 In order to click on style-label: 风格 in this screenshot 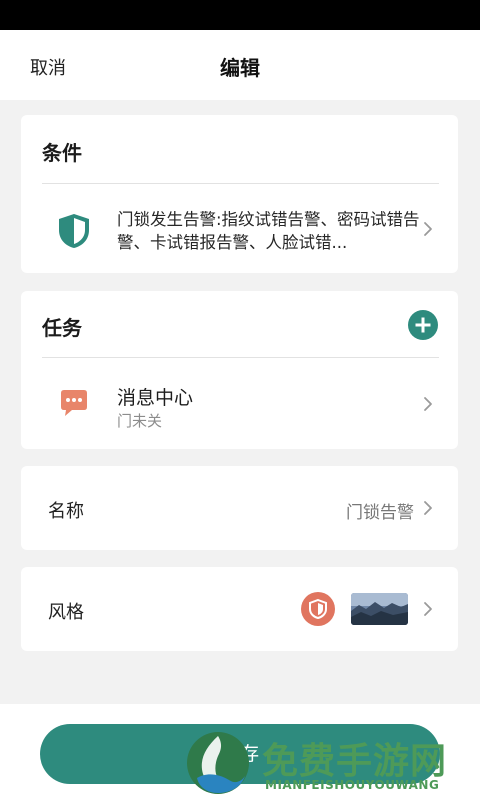, I will do `click(66, 612)`.